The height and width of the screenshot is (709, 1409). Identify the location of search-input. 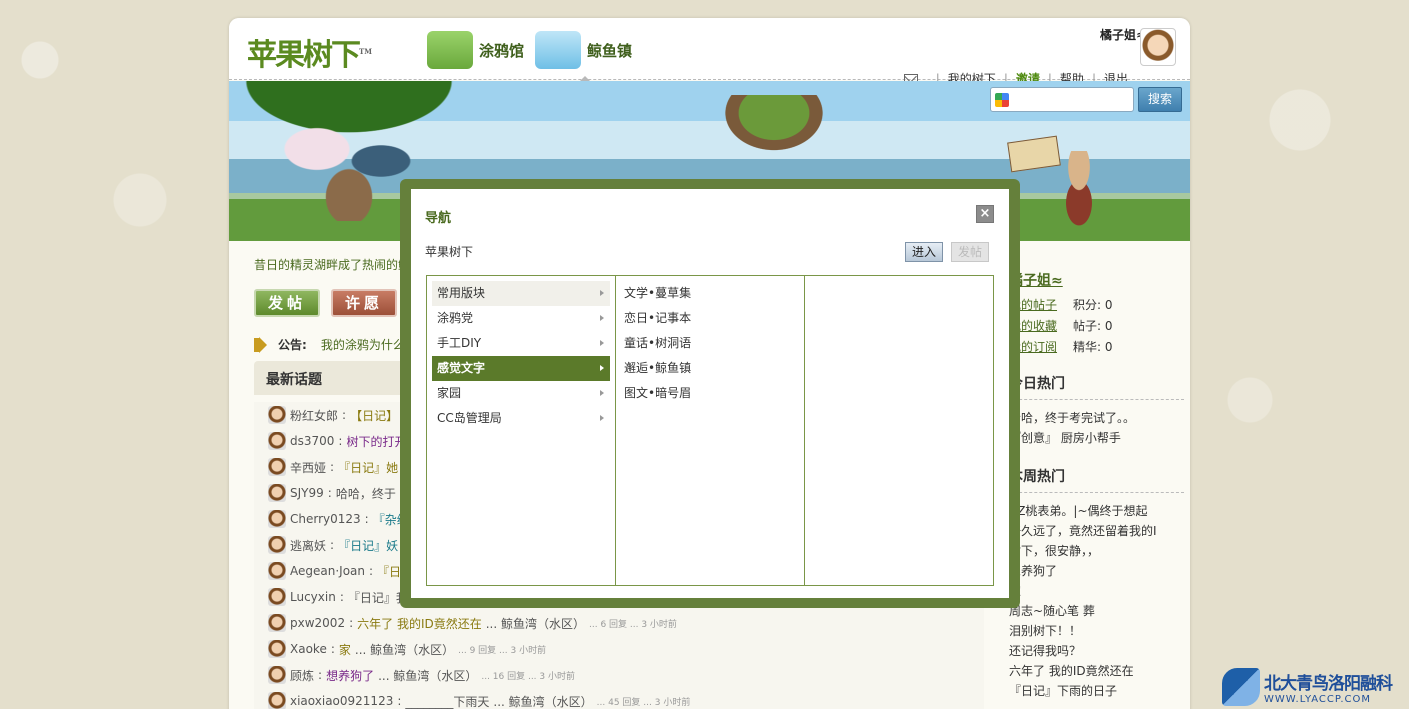
(1062, 99).